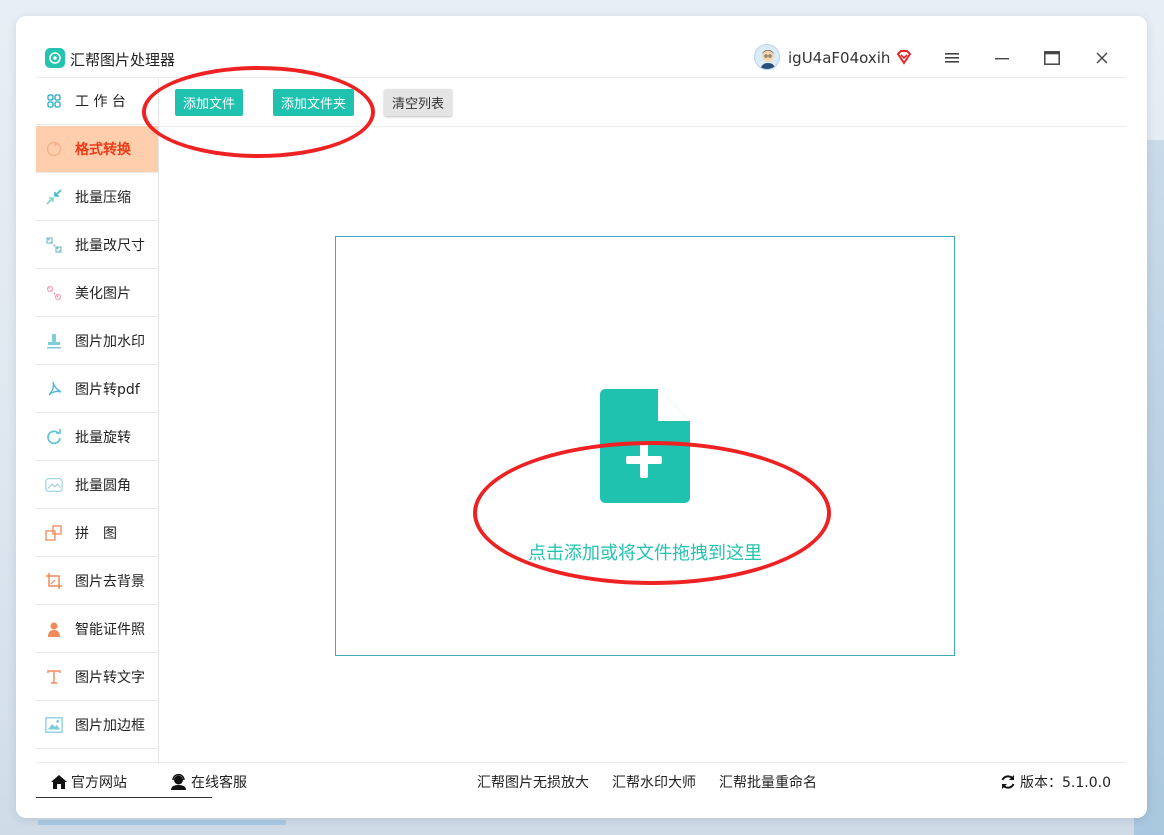 This screenshot has height=835, width=1164. Describe the element at coordinates (952, 58) in the screenshot. I see `menu-icon` at that location.